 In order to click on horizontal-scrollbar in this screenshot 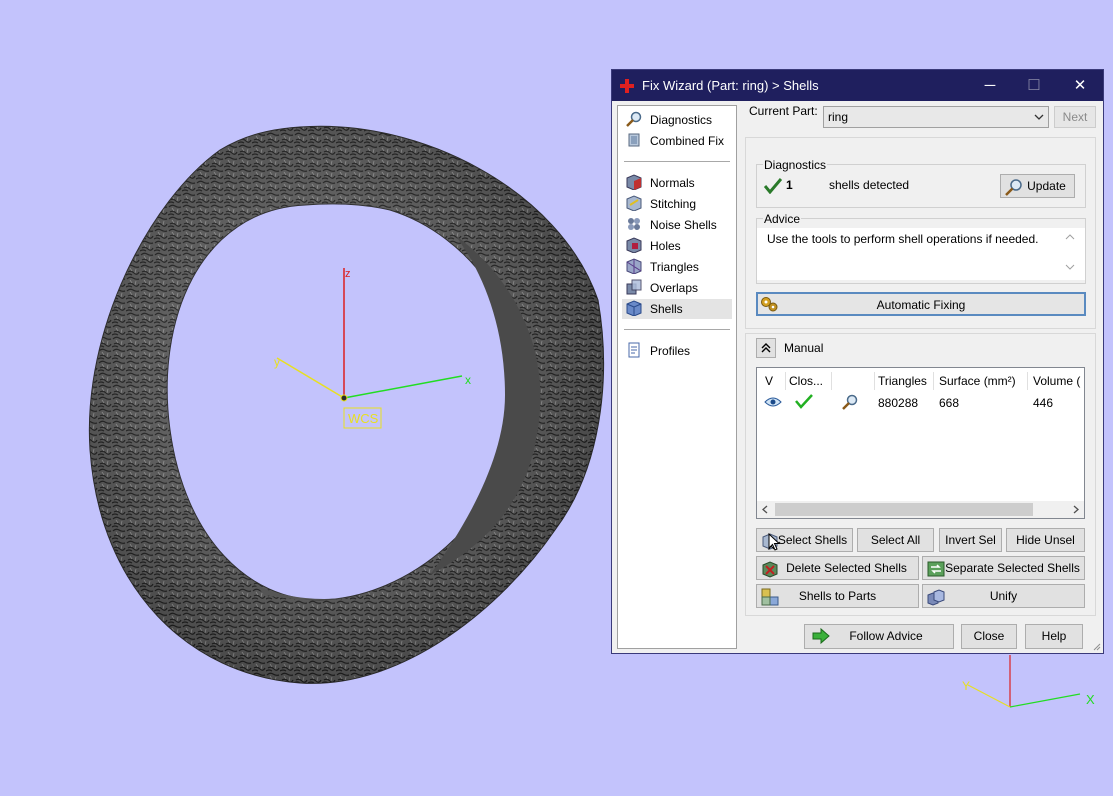, I will do `click(920, 509)`.